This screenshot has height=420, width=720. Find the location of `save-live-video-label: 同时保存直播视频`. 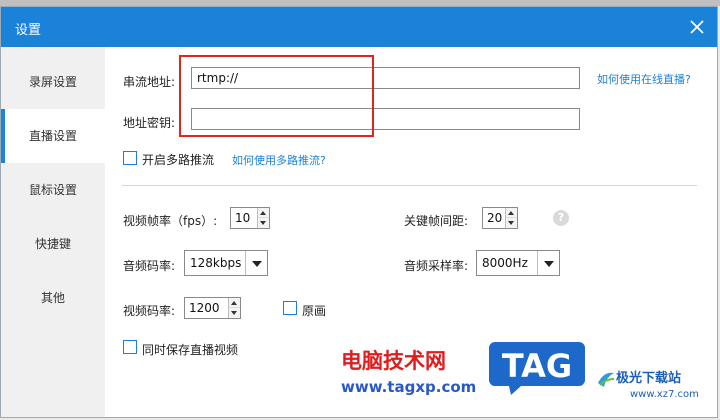

save-live-video-label: 同时保存直播视频 is located at coordinates (190, 349).